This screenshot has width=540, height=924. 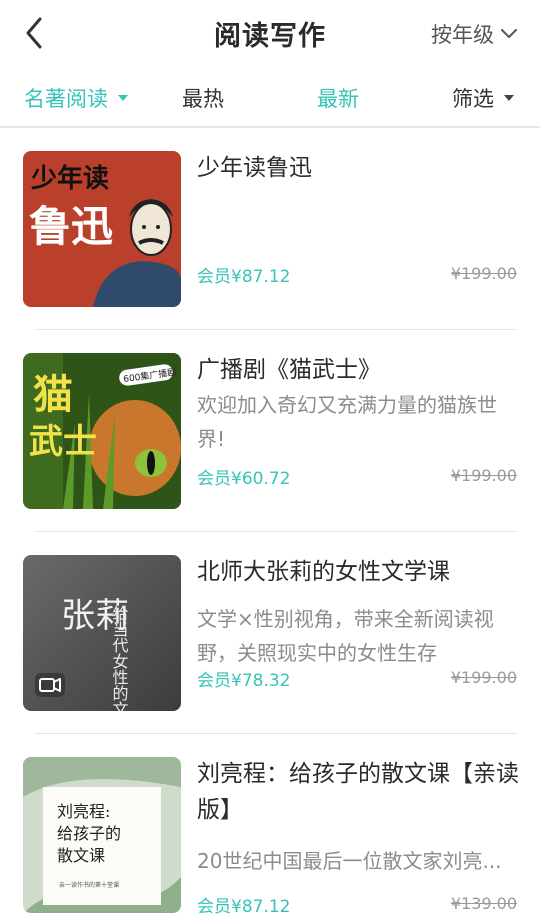 I want to click on original-price: ¥139.00, so click(x=483, y=903).